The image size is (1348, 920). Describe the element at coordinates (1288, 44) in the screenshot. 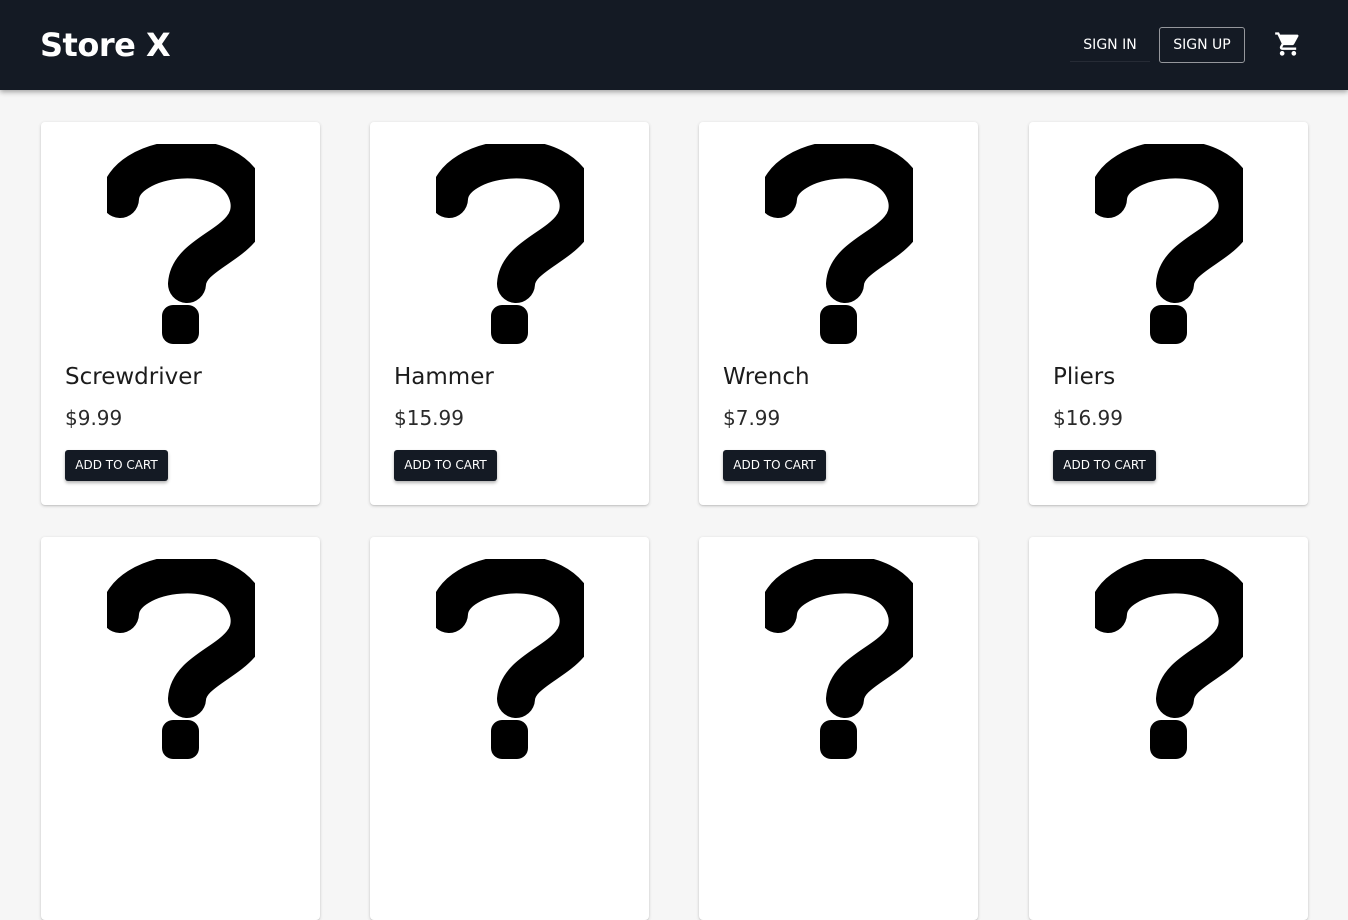

I see `shopping-cart-icon` at that location.